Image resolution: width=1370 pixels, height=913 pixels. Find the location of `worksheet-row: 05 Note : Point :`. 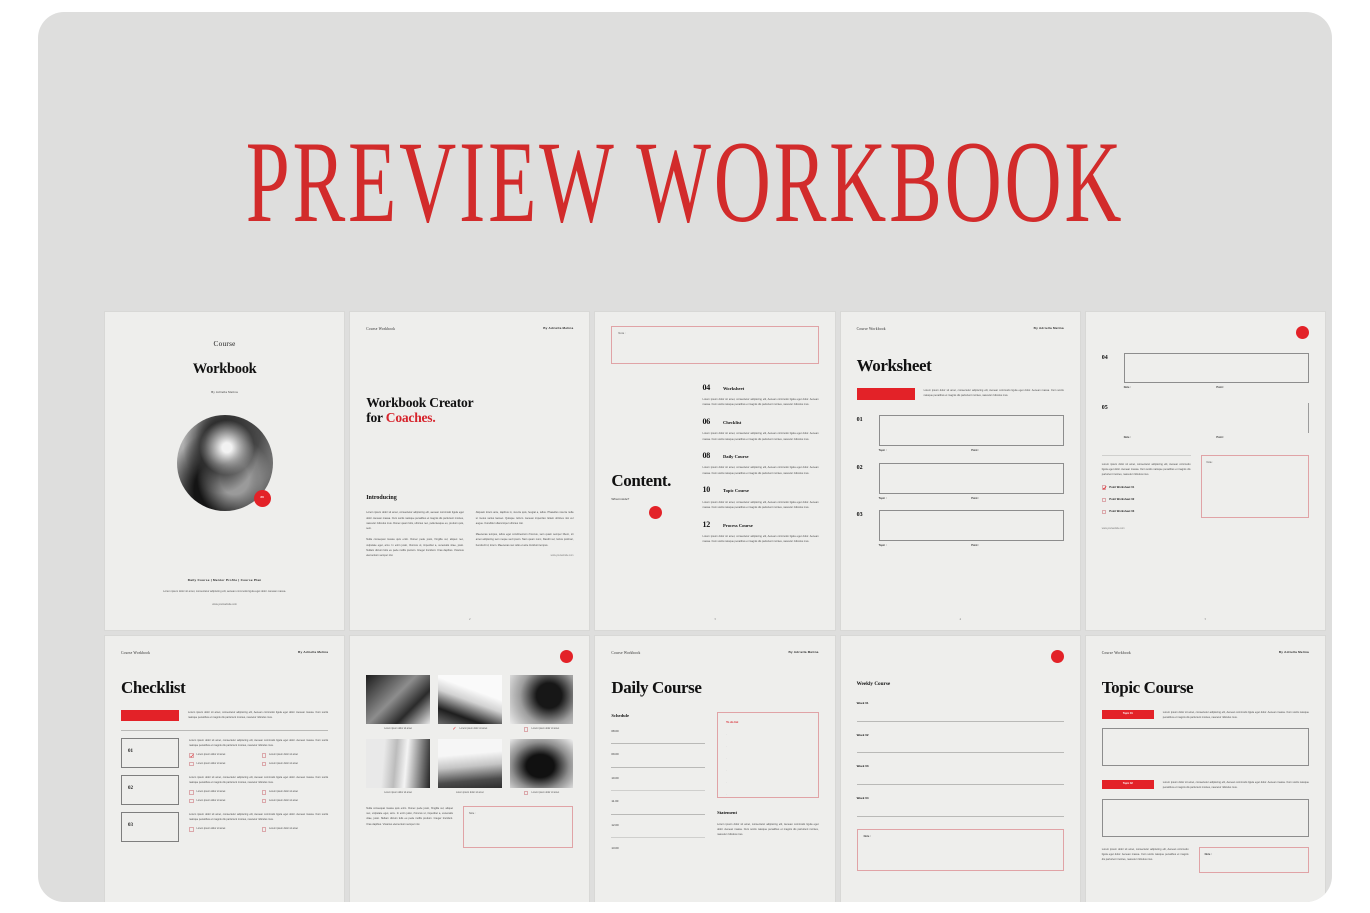

worksheet-row: 05 Note : Point : is located at coordinates (1205, 421).